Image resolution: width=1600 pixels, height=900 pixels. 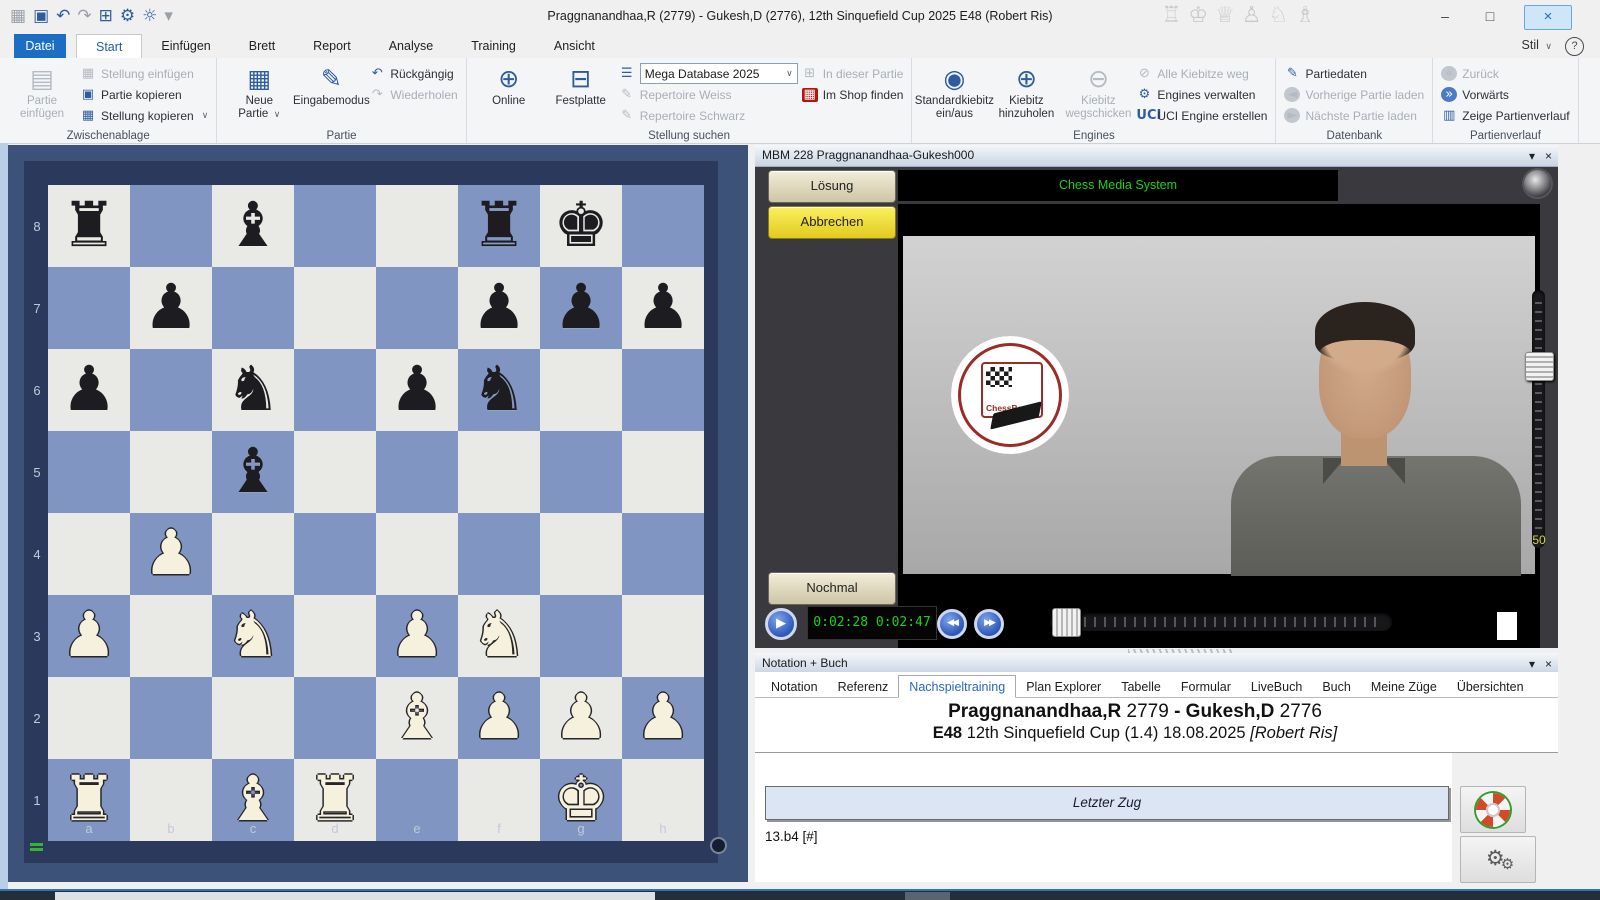 I want to click on tab-start: Start, so click(x=109, y=46).